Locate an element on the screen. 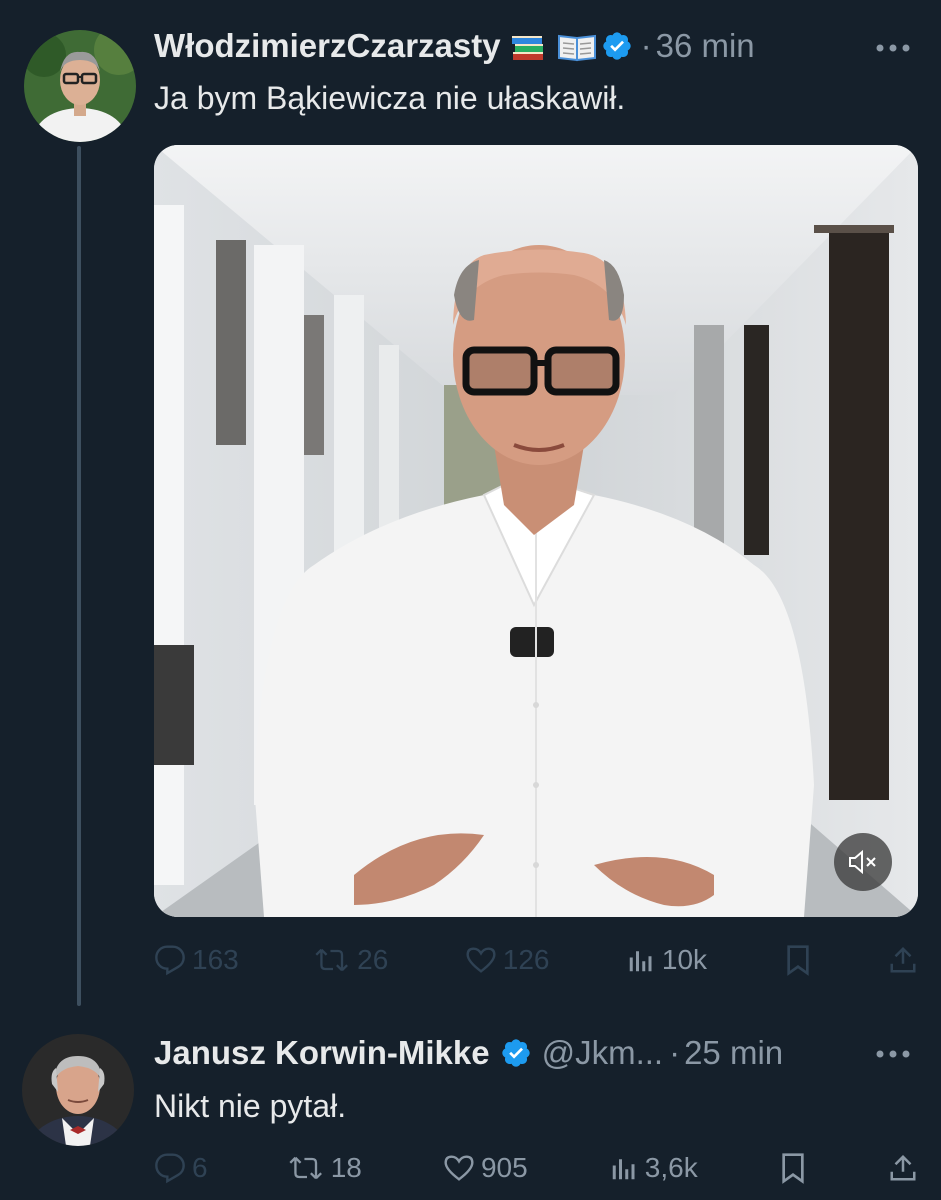 This screenshot has width=941, height=1200. open-book-emoji is located at coordinates (576, 46).